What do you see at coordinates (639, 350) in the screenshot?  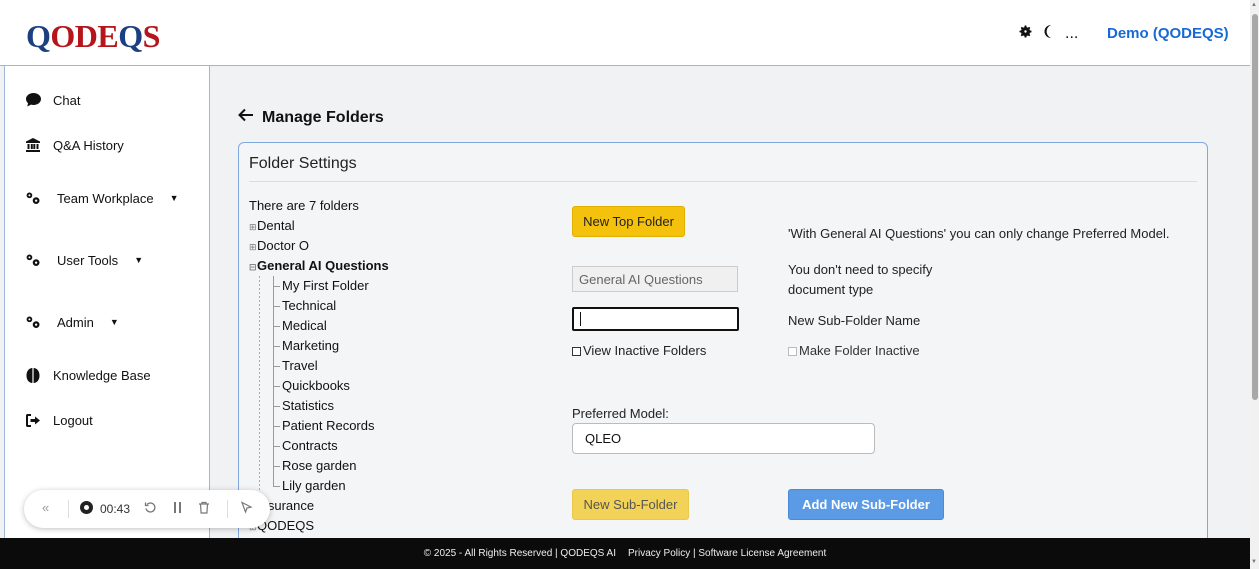 I see `view-inactive-checkbox: View Inactive Folders` at bounding box center [639, 350].